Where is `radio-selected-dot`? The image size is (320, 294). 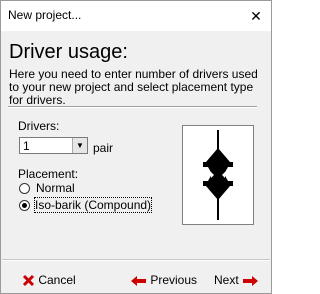 radio-selected-dot is located at coordinates (24, 205).